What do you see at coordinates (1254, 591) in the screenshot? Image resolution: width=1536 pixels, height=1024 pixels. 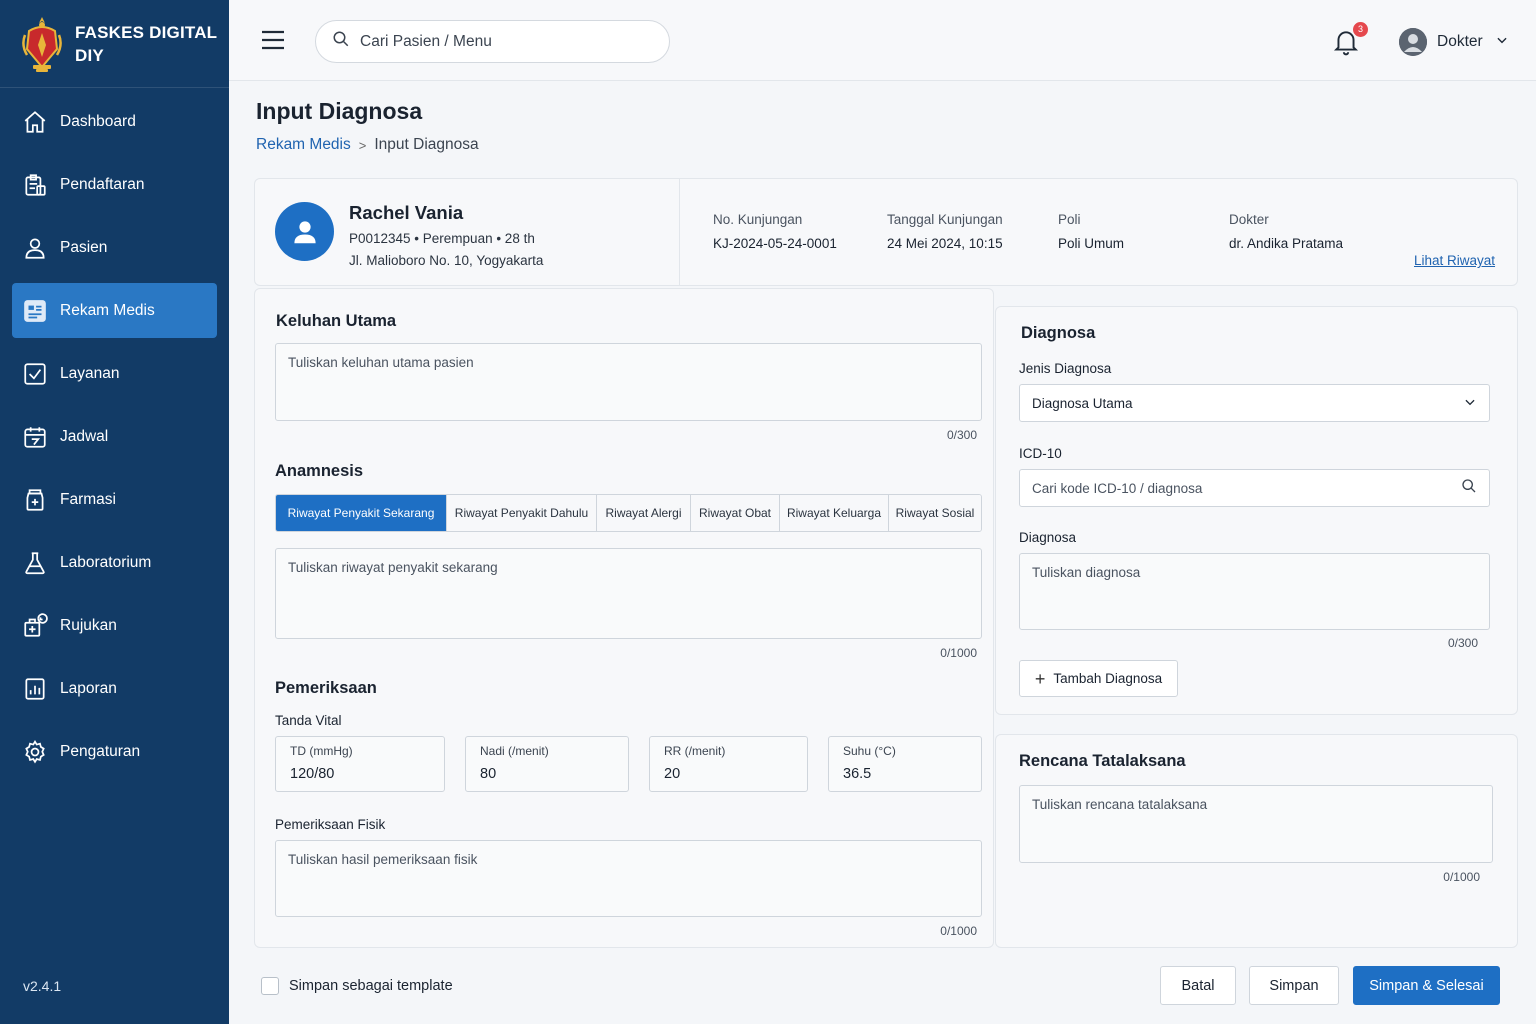 I see `diagnosis-textarea` at bounding box center [1254, 591].